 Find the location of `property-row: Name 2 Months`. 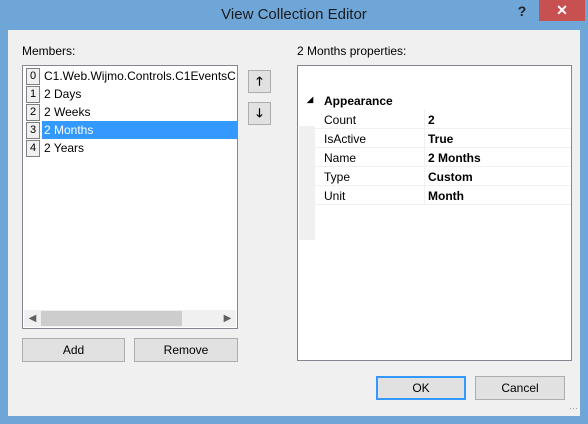

property-row: Name 2 Months is located at coordinates (435, 157).